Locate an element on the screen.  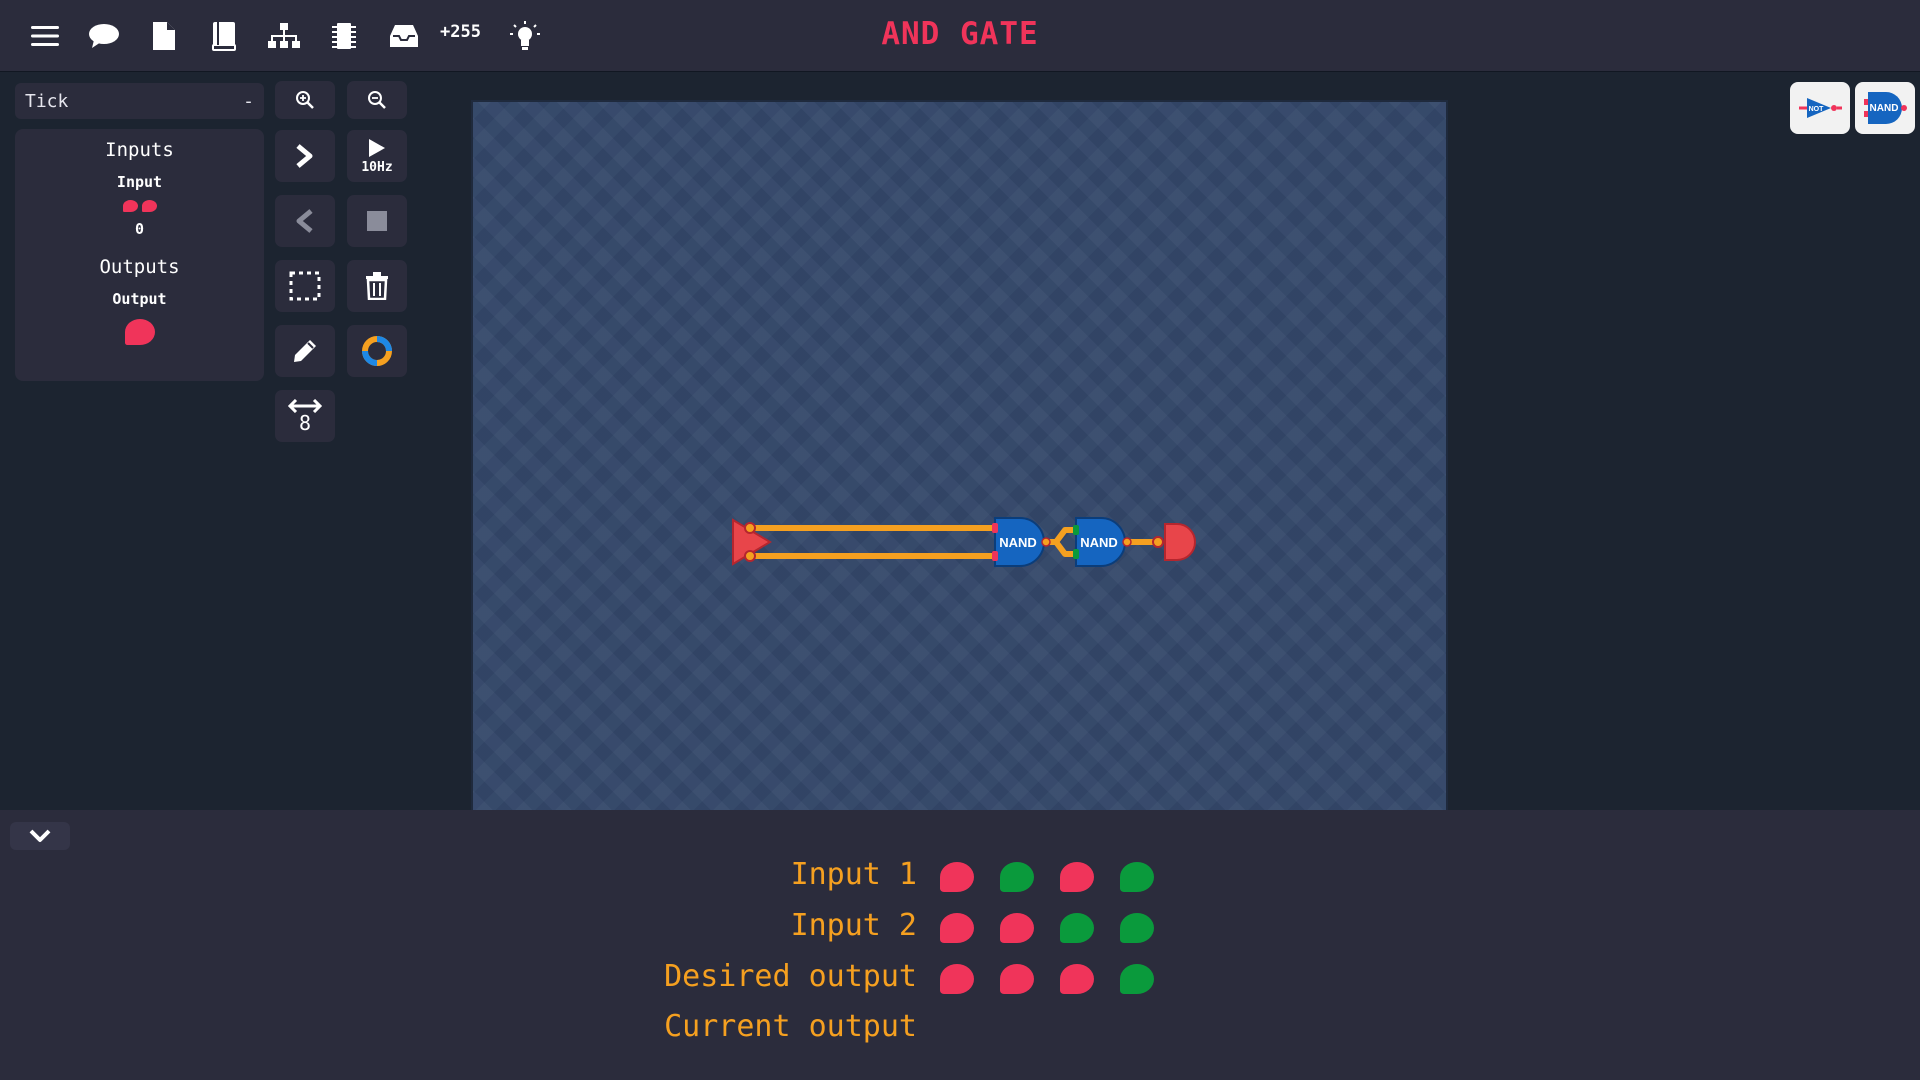
stop-icon is located at coordinates (377, 221).